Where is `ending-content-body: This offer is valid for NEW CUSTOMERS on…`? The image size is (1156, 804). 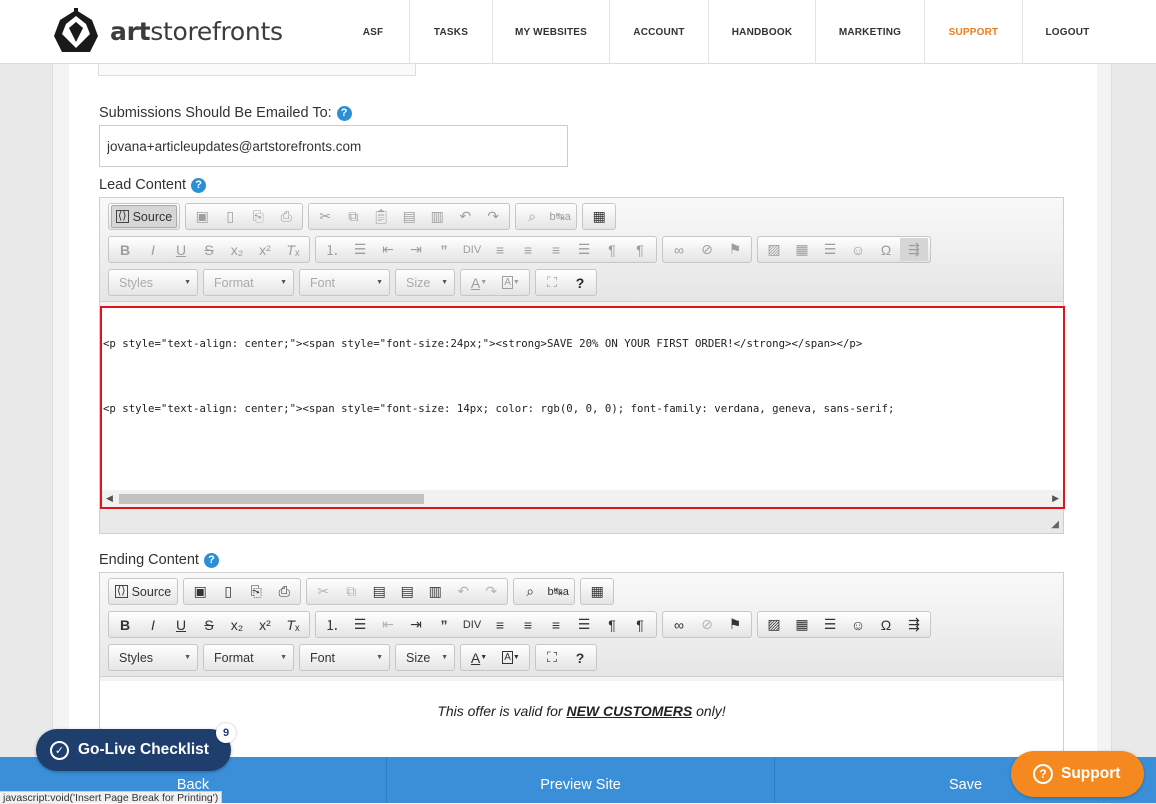
ending-content-body: This offer is valid for NEW CUSTOMERS on… is located at coordinates (581, 721).